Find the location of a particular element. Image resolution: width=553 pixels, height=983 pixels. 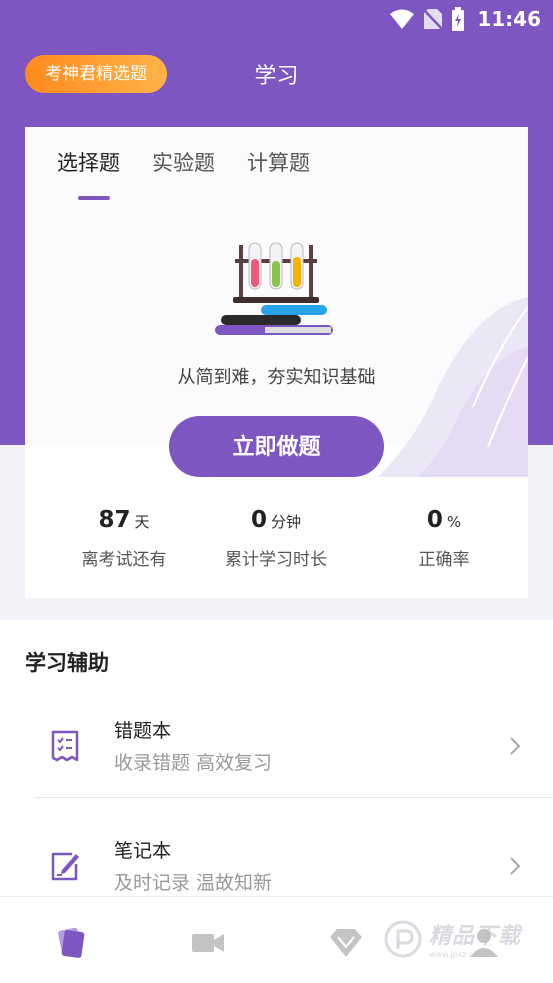

tab-experiment: 实验题 is located at coordinates (183, 162).